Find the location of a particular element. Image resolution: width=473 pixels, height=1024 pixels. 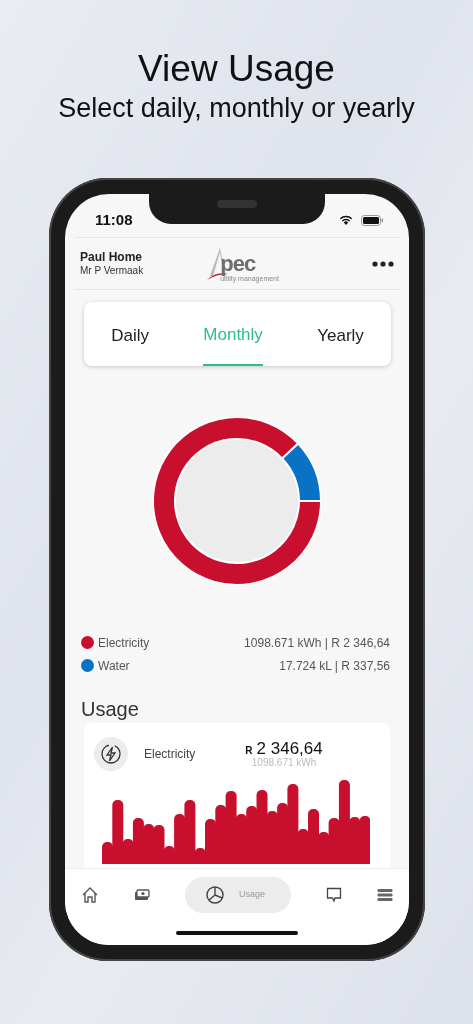

speaker is located at coordinates (237, 204).